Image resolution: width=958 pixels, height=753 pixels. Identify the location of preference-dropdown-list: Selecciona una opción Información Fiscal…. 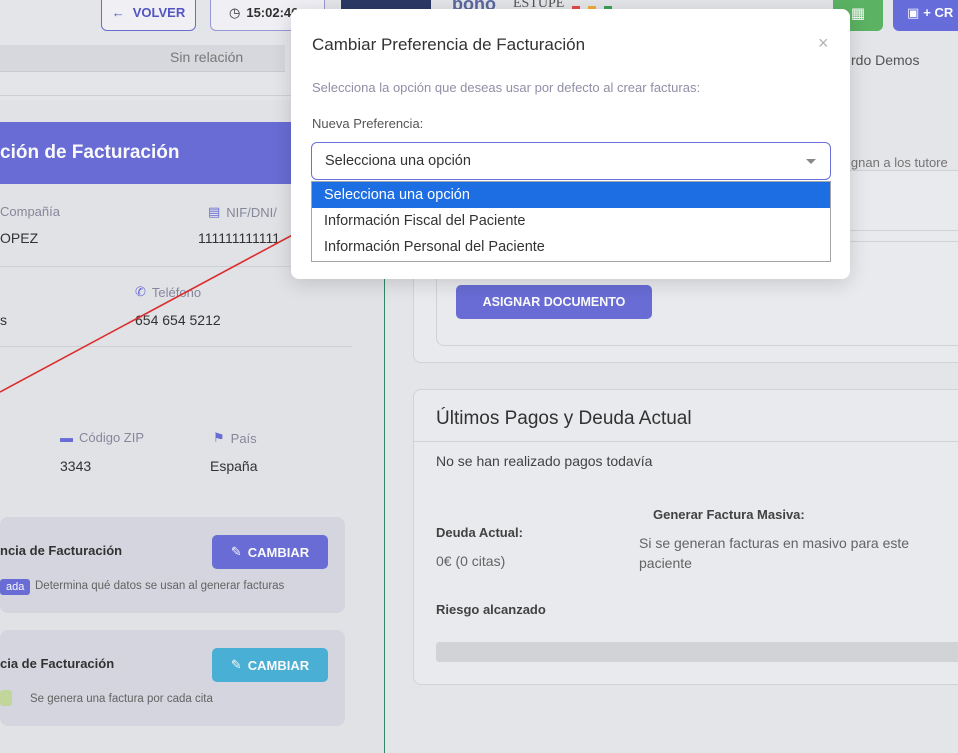
(571, 221).